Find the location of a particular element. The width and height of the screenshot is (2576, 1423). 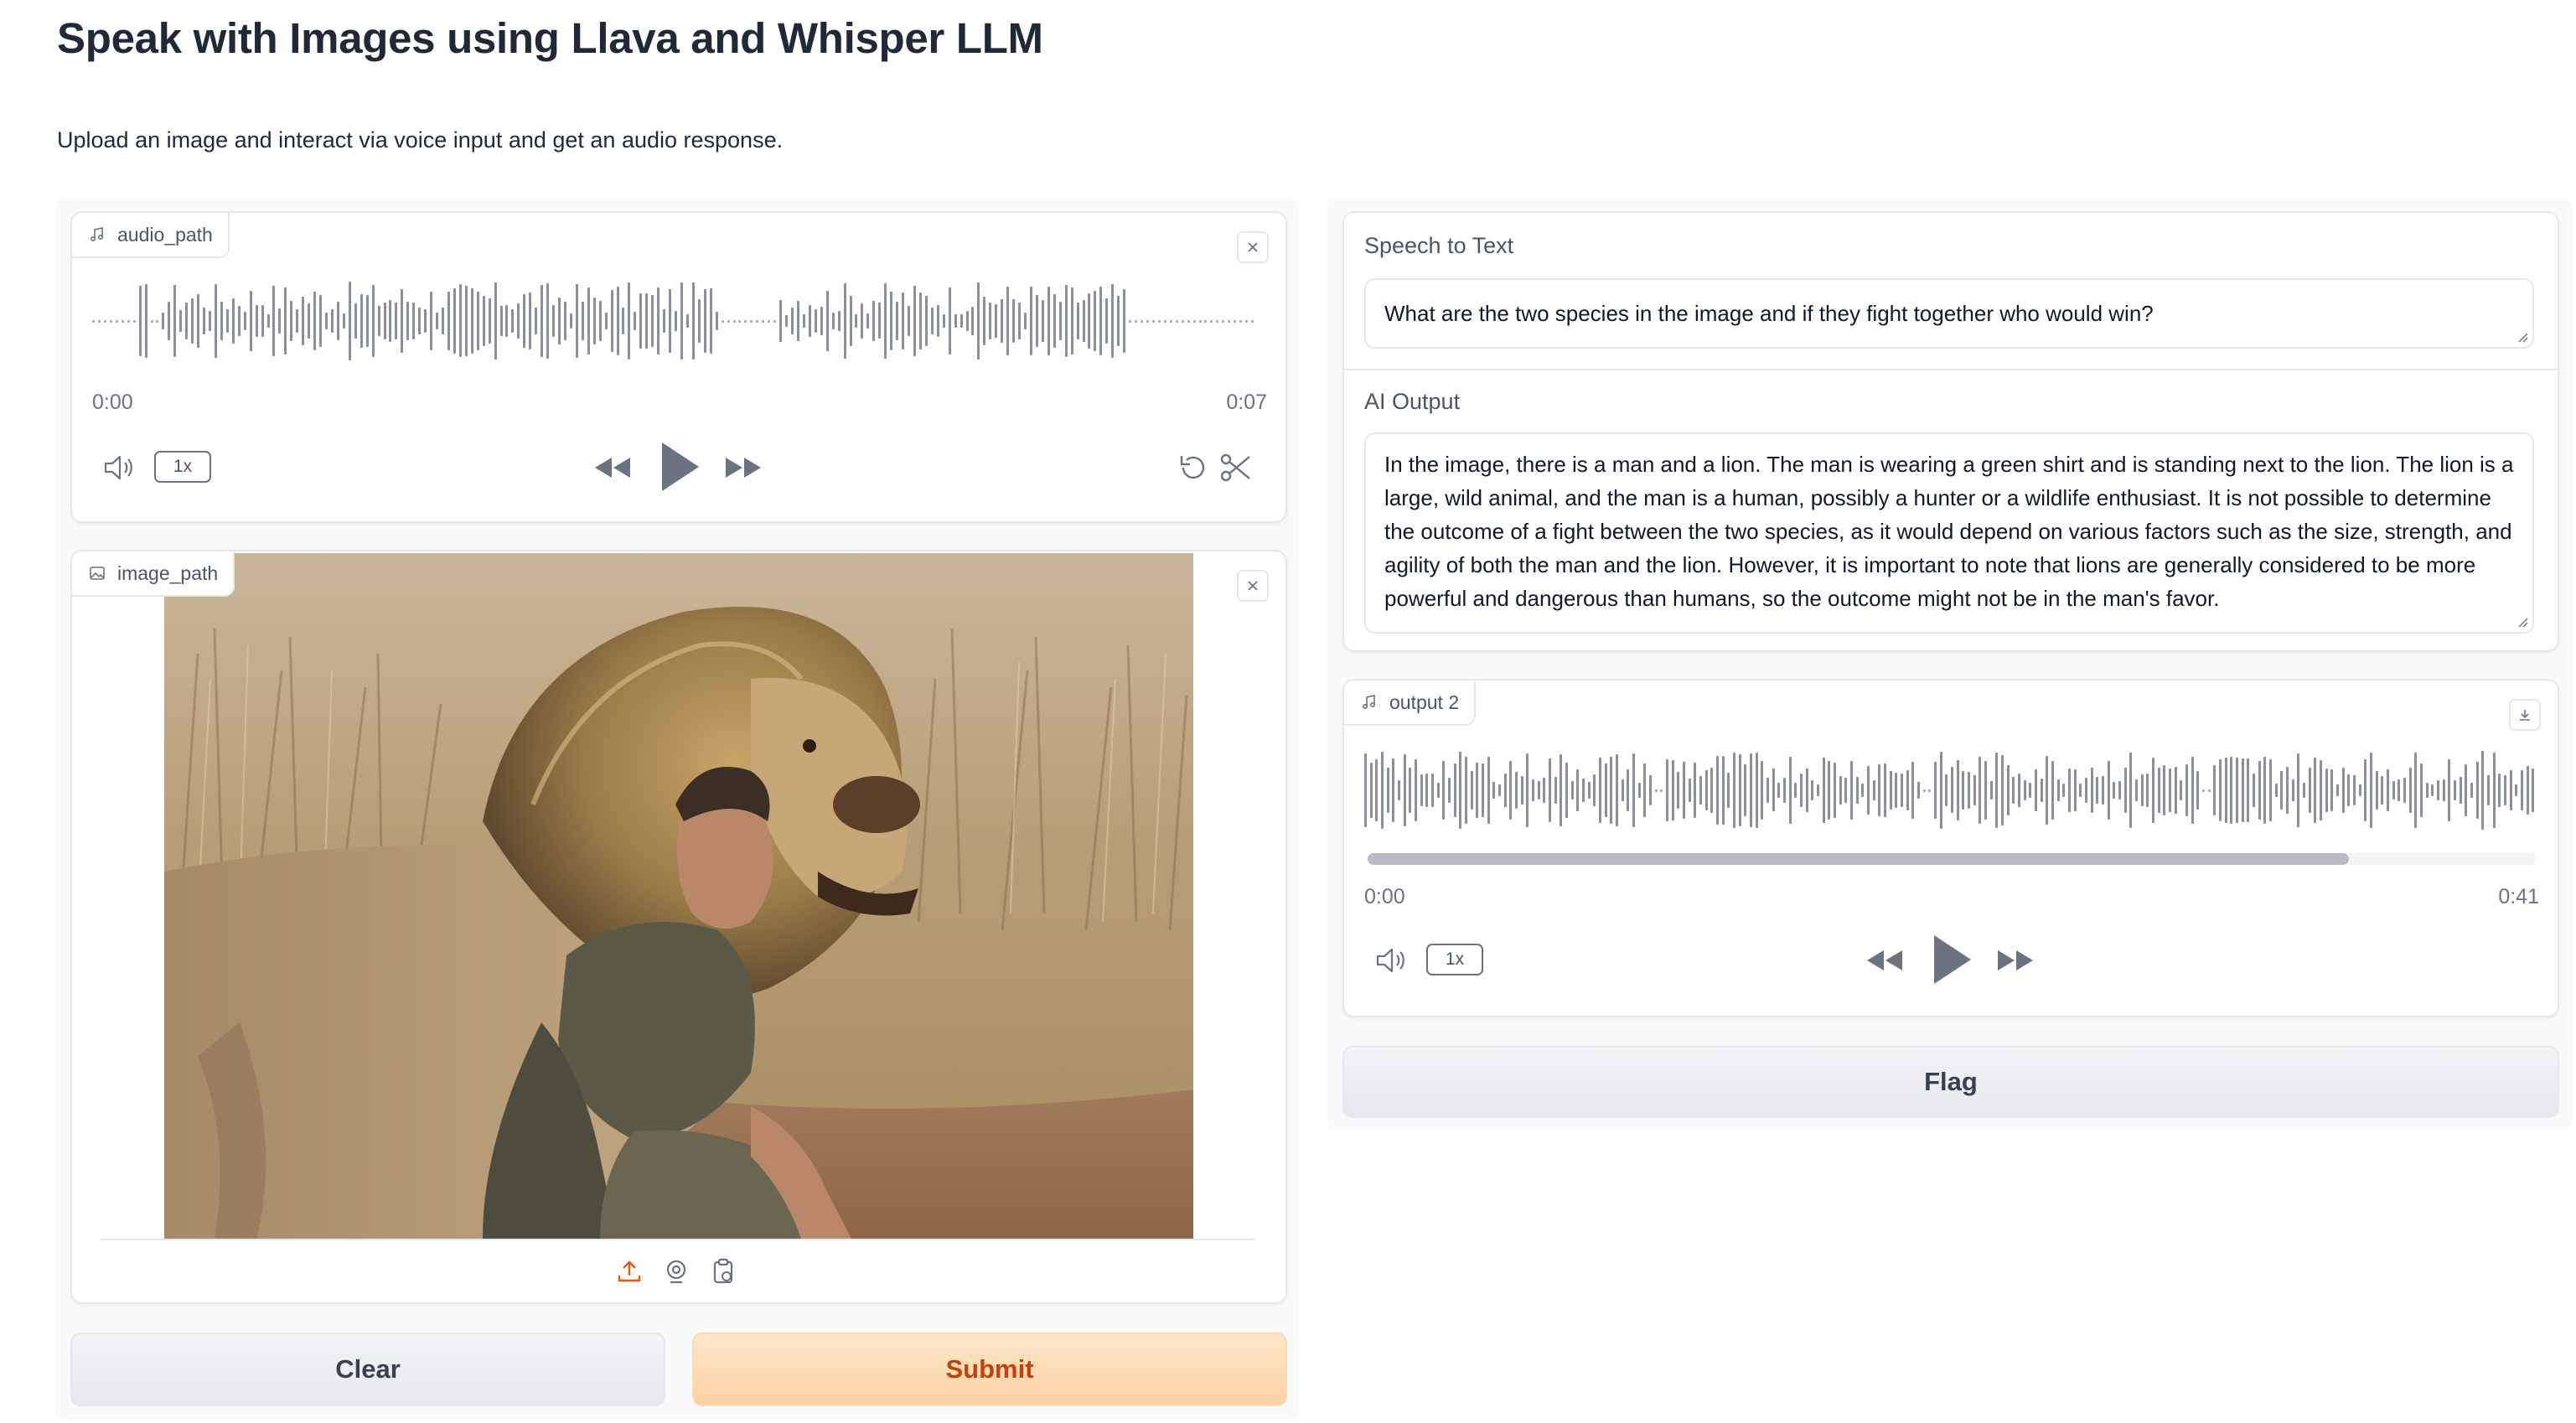

upload-button is located at coordinates (629, 1271).